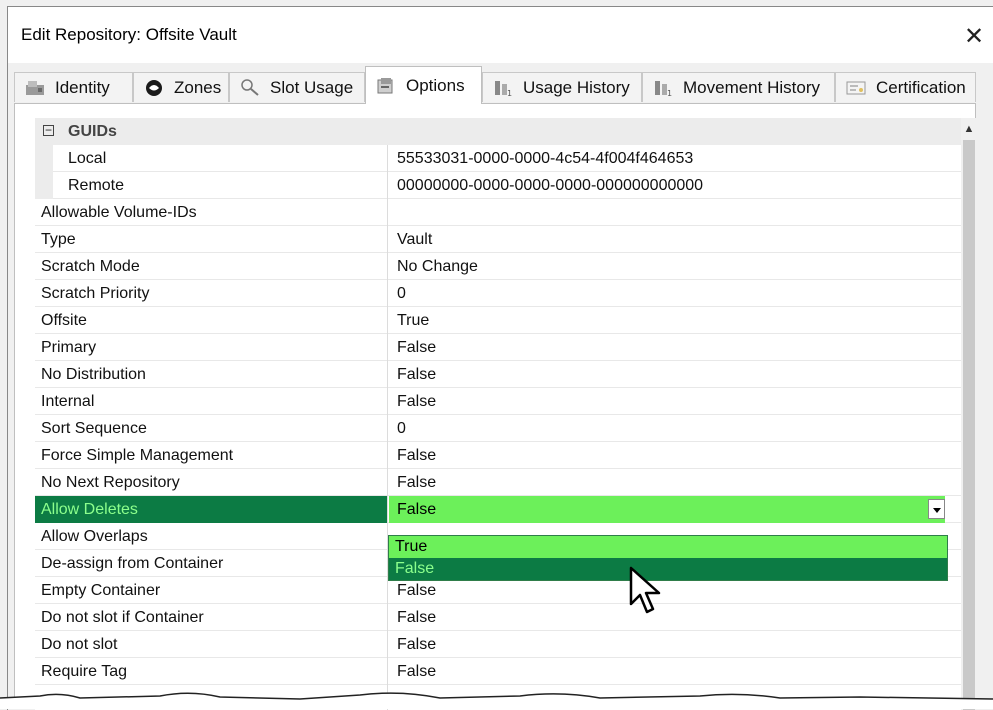 The height and width of the screenshot is (710, 993). Describe the element at coordinates (211, 293) in the screenshot. I see `property-name: Scratch Priority` at that location.